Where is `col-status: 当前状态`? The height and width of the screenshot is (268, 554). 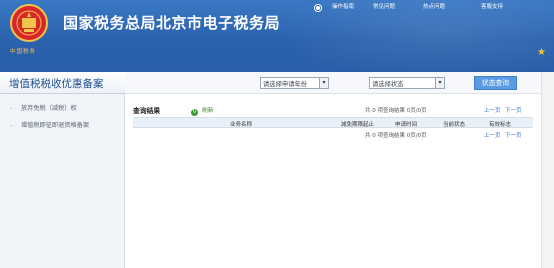
col-status: 当前状态 is located at coordinates (454, 125).